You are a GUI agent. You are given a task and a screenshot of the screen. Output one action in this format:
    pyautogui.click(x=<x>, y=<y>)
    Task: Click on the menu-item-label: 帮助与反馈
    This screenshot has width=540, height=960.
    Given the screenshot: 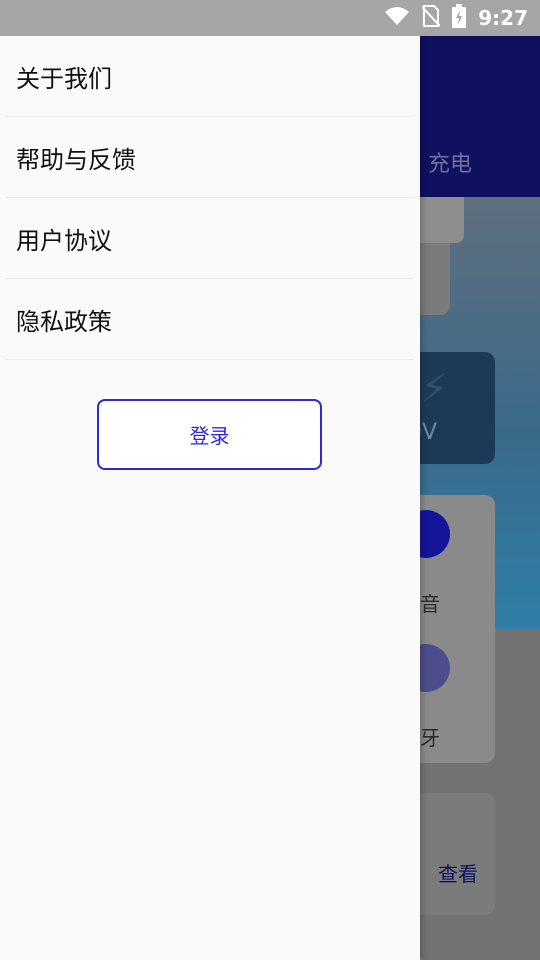 What is the action you would take?
    pyautogui.click(x=76, y=160)
    